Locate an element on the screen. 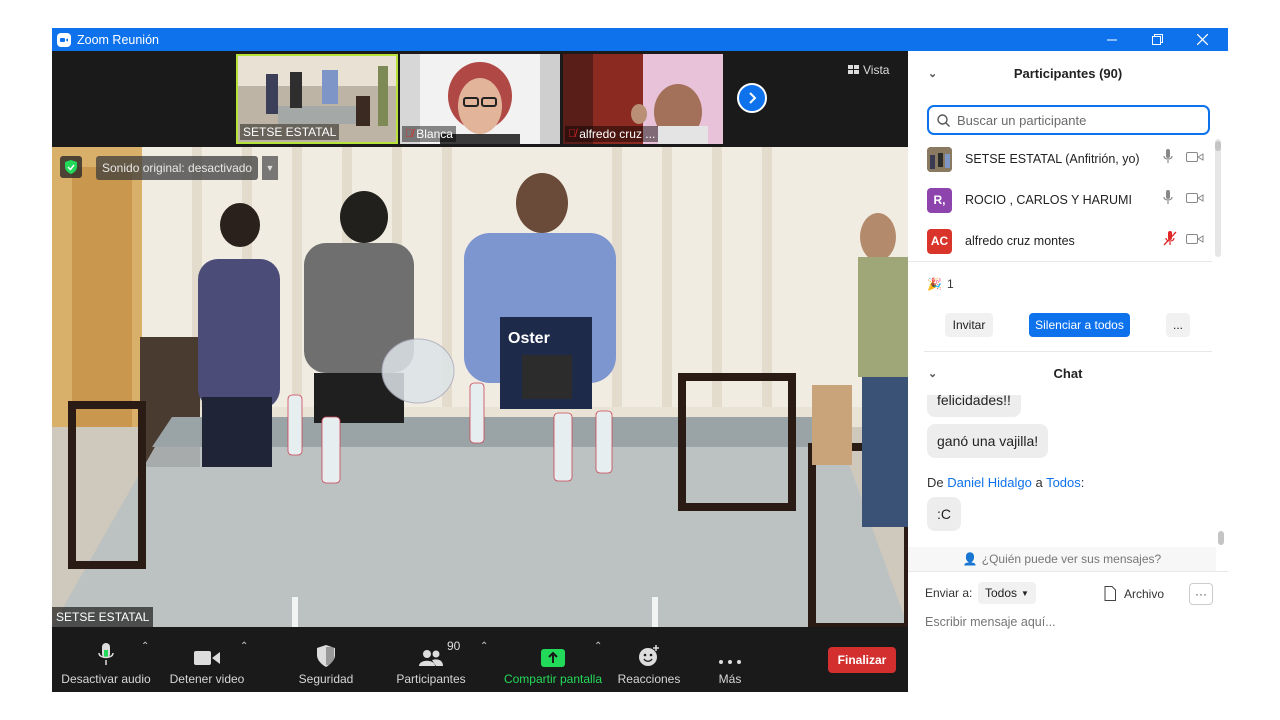  participant-search is located at coordinates (1068, 120).